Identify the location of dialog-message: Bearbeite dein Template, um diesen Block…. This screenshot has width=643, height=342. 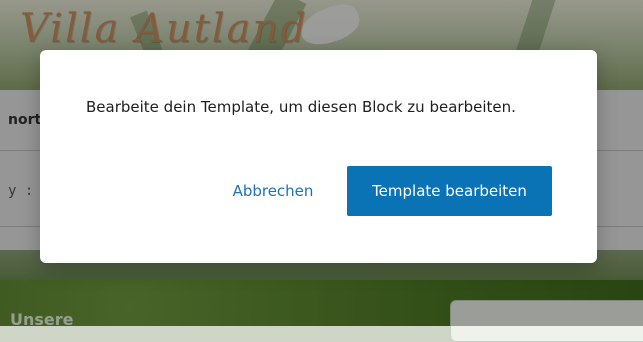
(301, 107).